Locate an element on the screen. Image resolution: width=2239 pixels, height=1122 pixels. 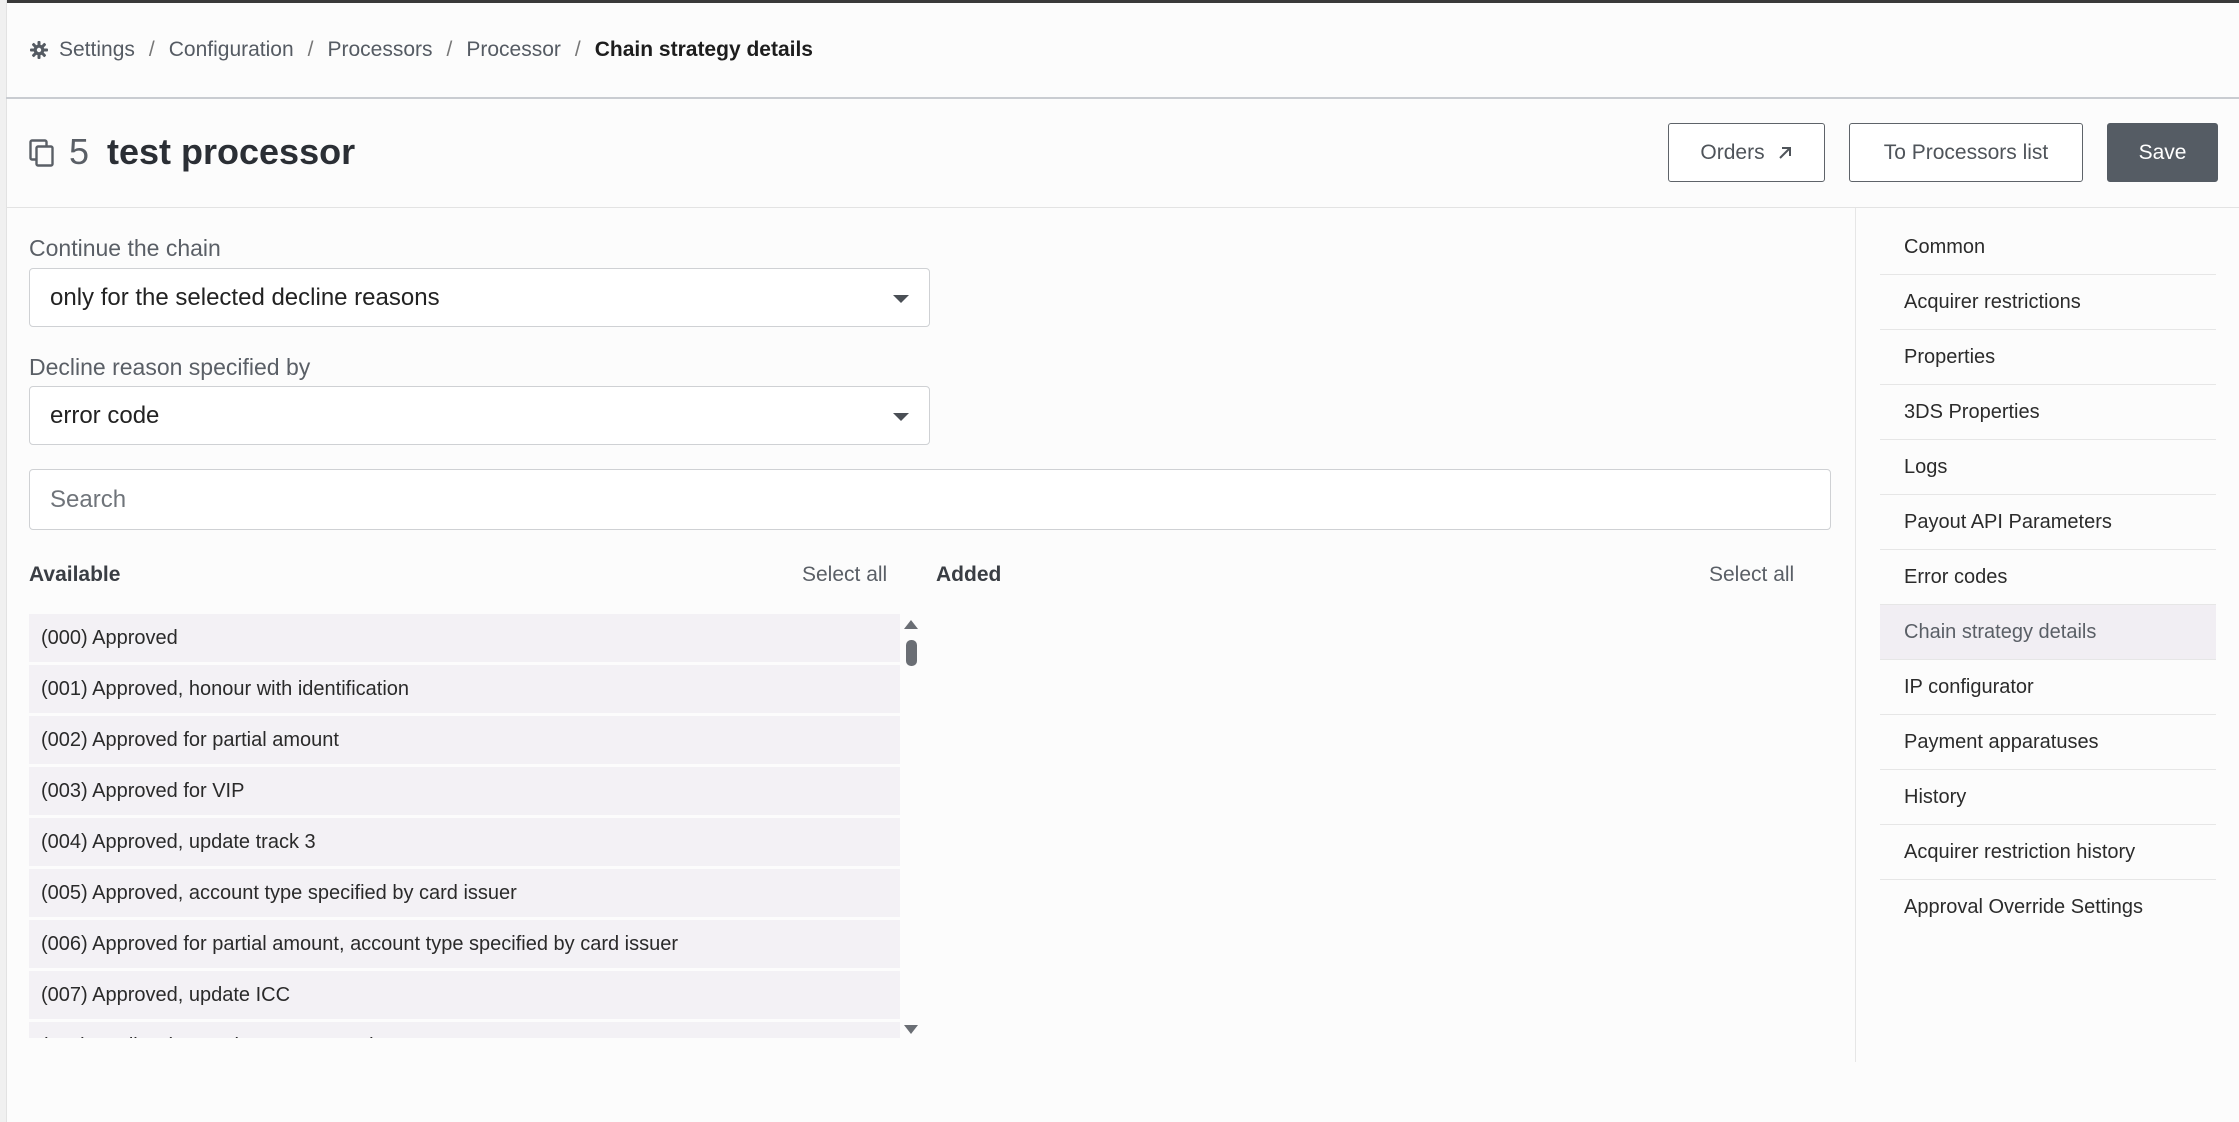
continue-chain-select: only for the selected decline reasons is located at coordinates (479, 297).